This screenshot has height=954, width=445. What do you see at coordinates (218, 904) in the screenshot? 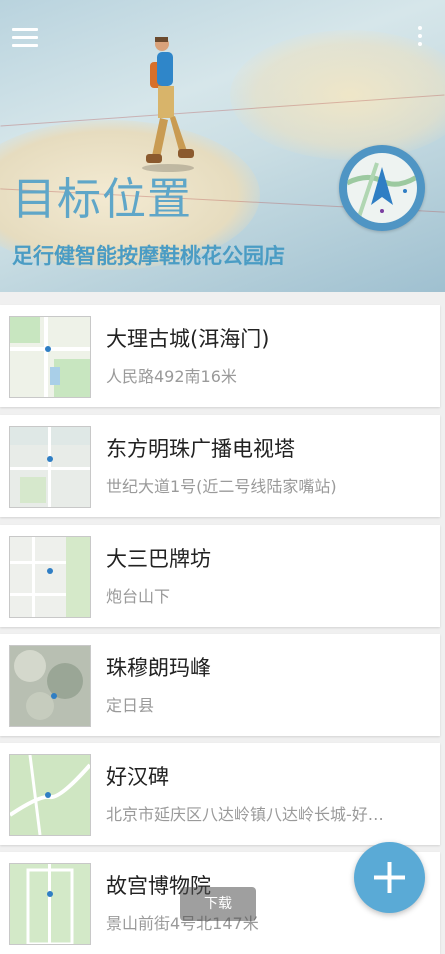
I see `download-toast: 下载` at bounding box center [218, 904].